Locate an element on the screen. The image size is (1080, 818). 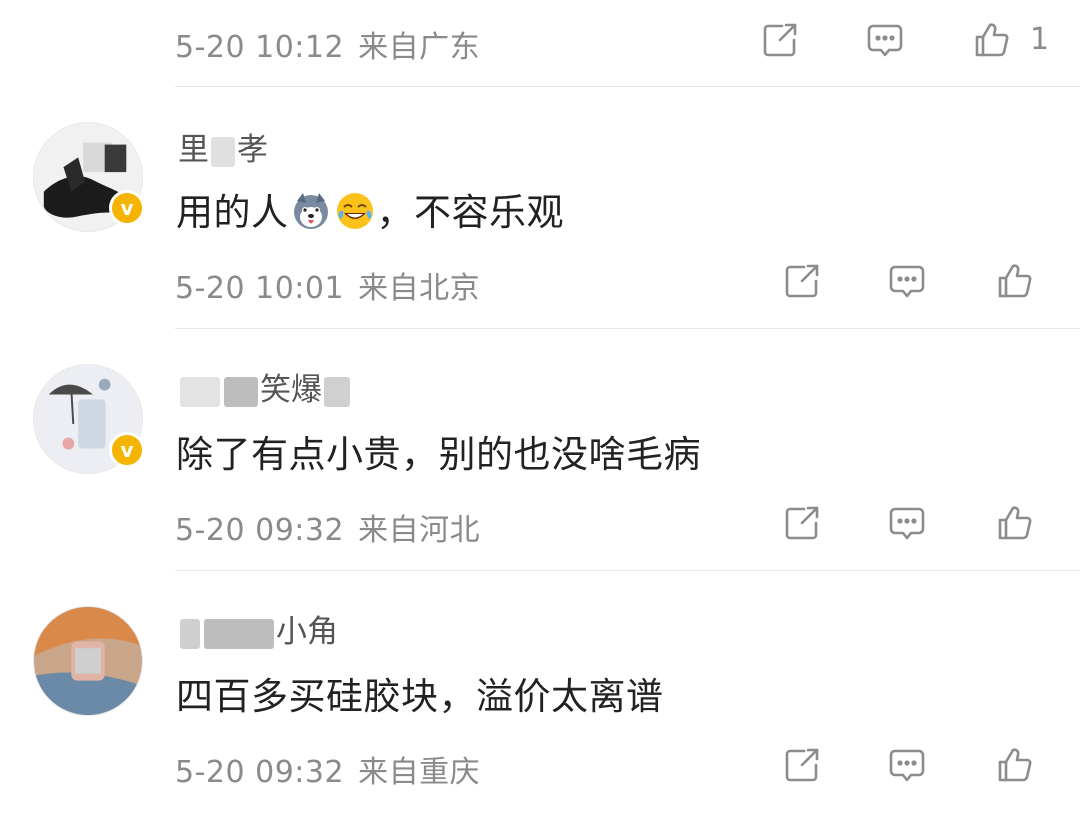
like-count: 1 is located at coordinates (1040, 39).